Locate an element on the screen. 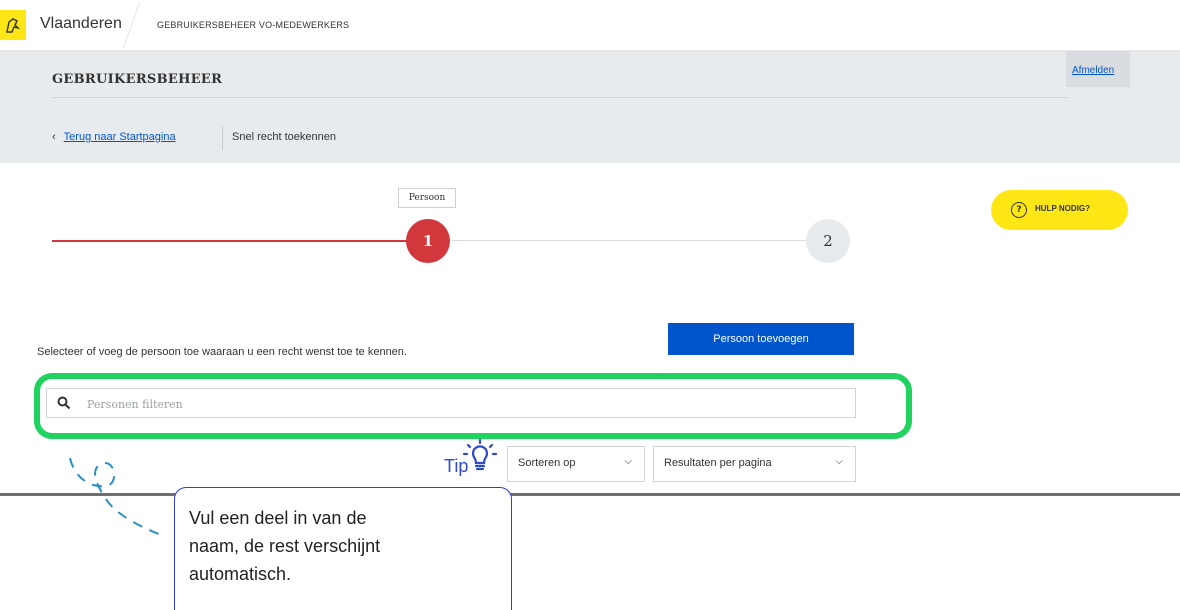 This screenshot has width=1180, height=610. help-button: ? HULP NODIG? is located at coordinates (1059, 210).